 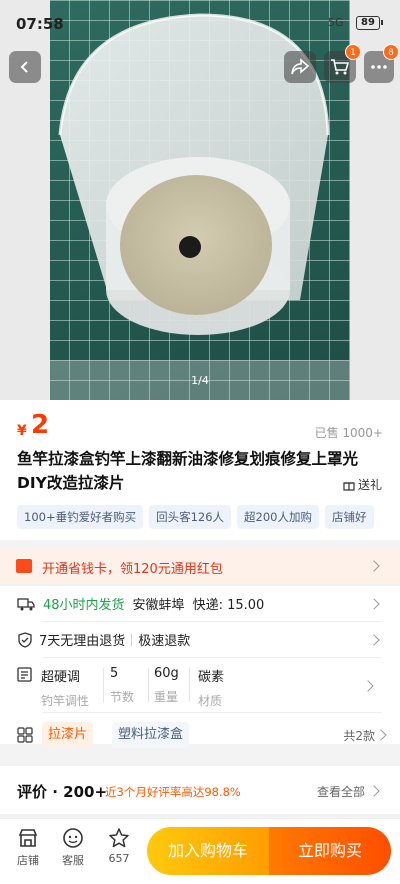 I want to click on shipping-row: 48小时内发货 安徽蚌埠 快递: 15.00, so click(x=140, y=603).